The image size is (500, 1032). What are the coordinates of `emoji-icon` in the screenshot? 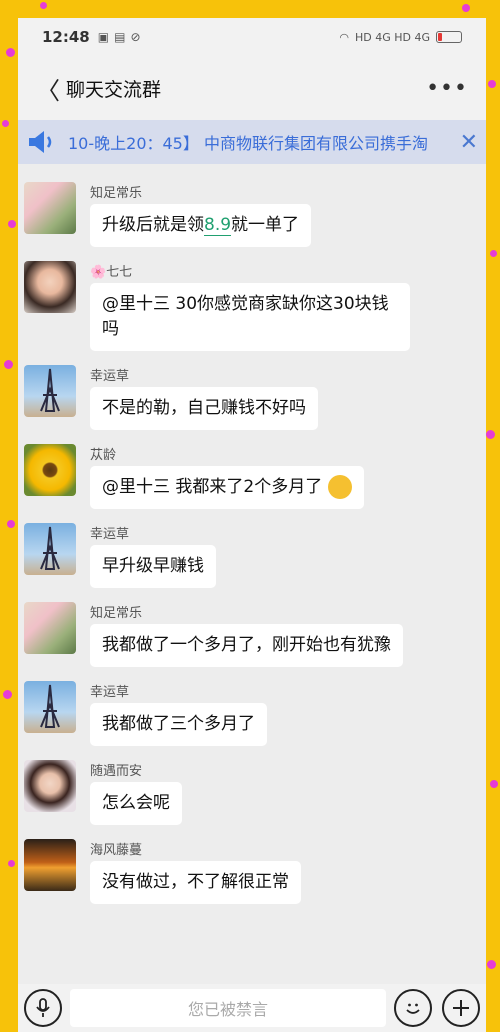 It's located at (339, 487).